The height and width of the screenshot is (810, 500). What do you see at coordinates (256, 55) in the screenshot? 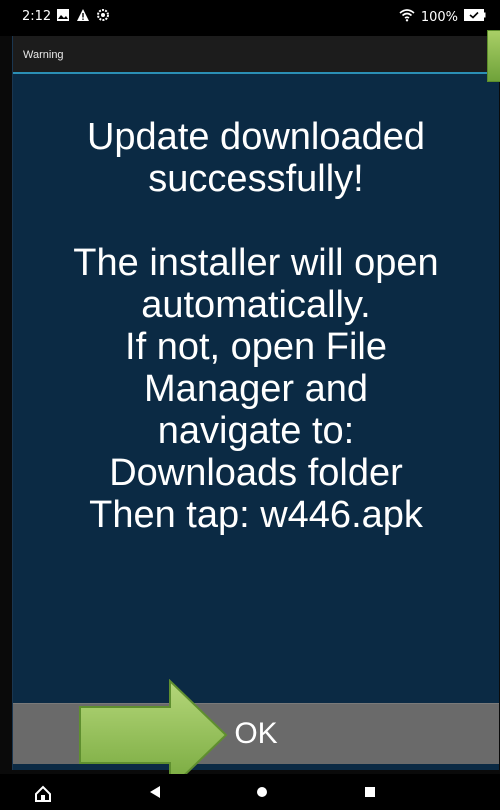
I see `dialog-header: Warning` at bounding box center [256, 55].